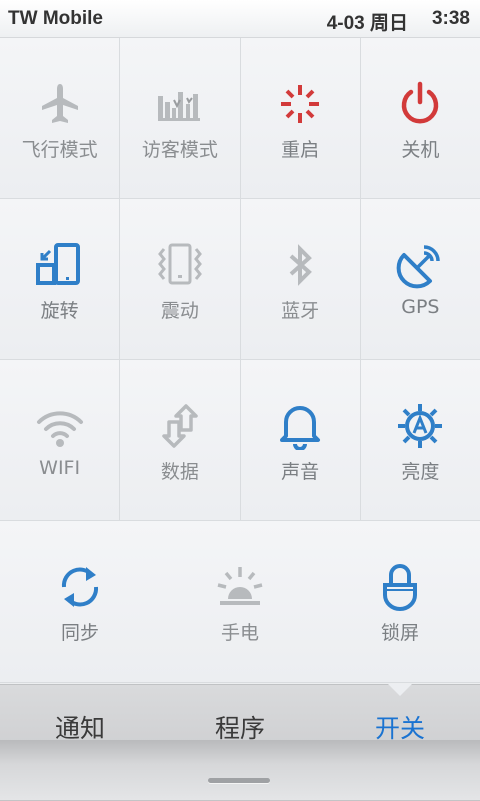 The width and height of the screenshot is (480, 801). Describe the element at coordinates (300, 311) in the screenshot. I see `toggle-label: 蓝牙` at that location.